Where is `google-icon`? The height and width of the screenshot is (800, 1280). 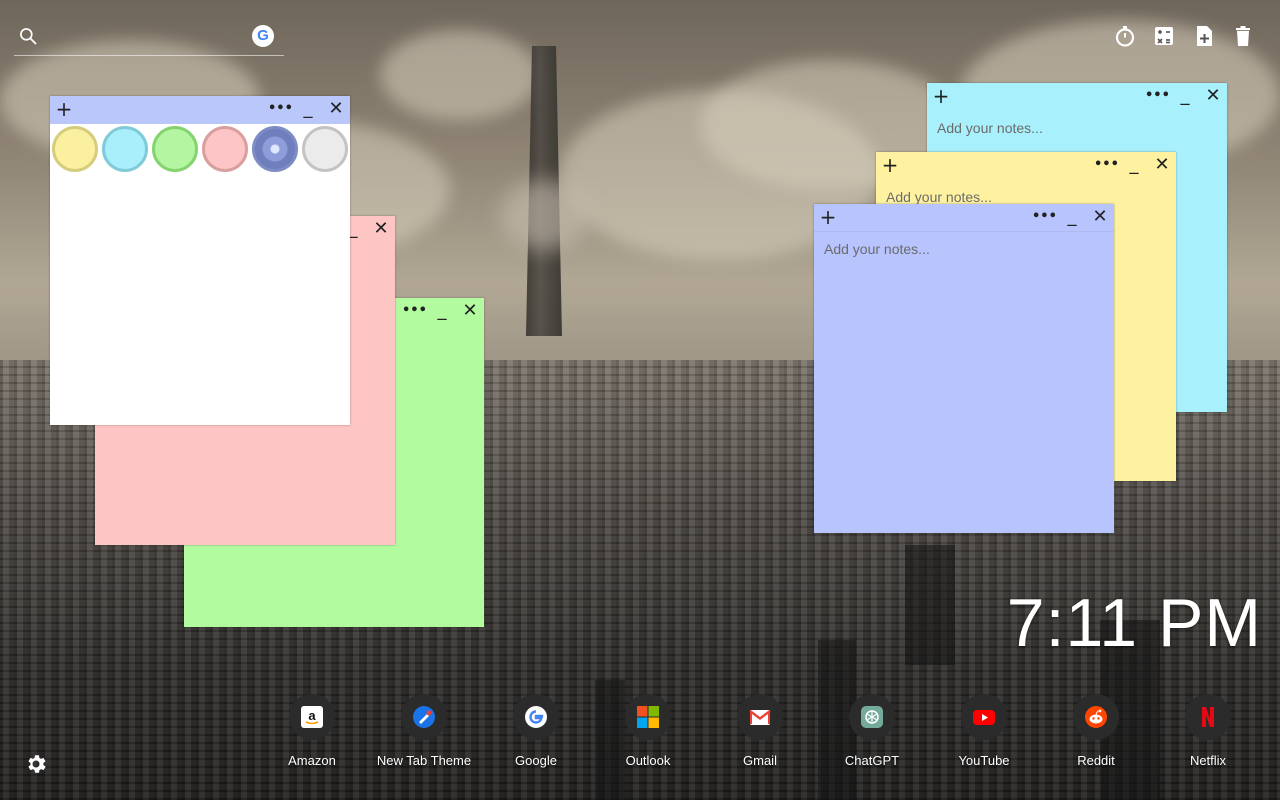 google-icon is located at coordinates (536, 717).